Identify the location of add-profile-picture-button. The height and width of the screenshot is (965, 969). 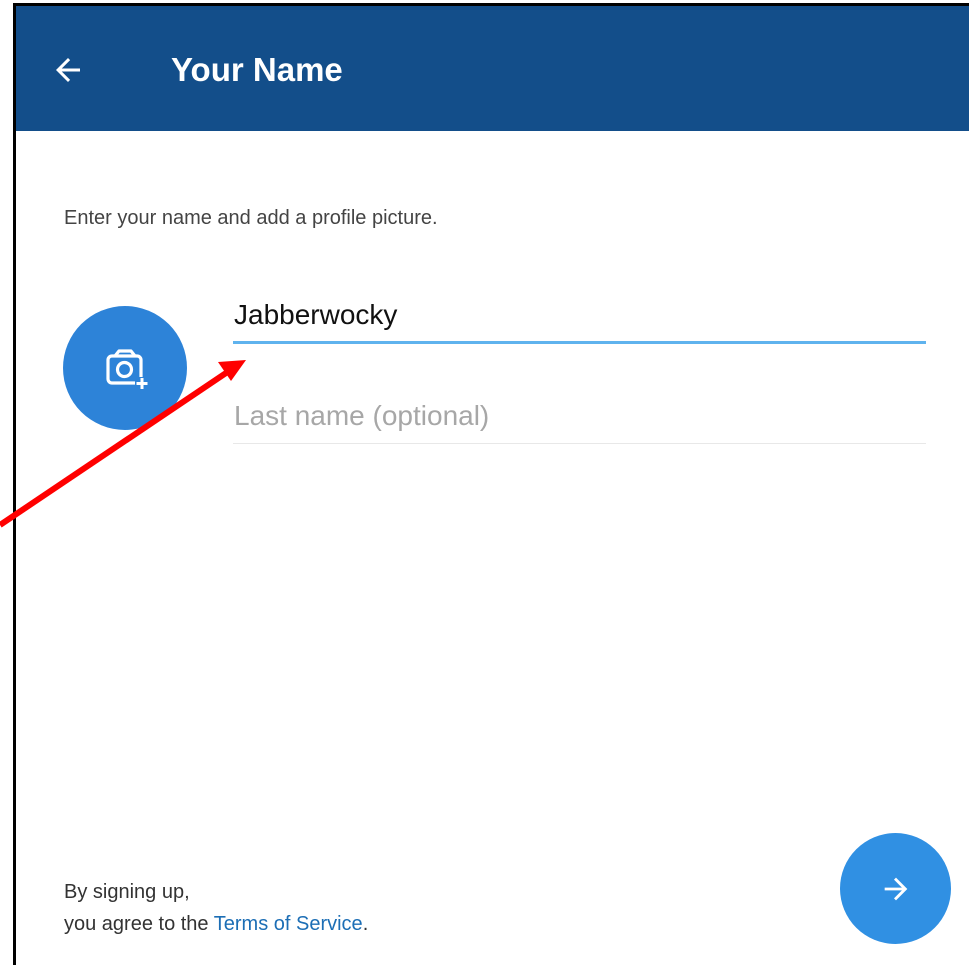
(125, 368).